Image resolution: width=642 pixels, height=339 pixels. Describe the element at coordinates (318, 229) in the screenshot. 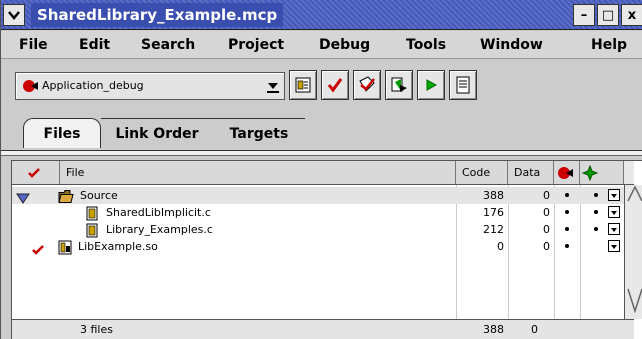

I see `table-row: Library_Examples.c 212 0` at that location.